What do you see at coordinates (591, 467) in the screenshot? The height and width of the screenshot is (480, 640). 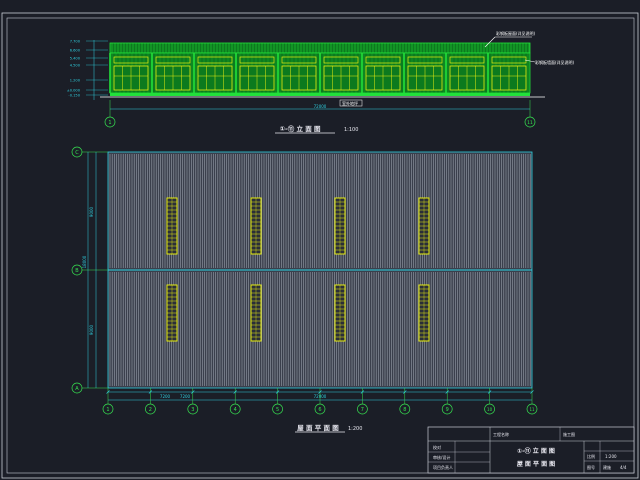 I see `title-block-sheet-label: 图号` at bounding box center [591, 467].